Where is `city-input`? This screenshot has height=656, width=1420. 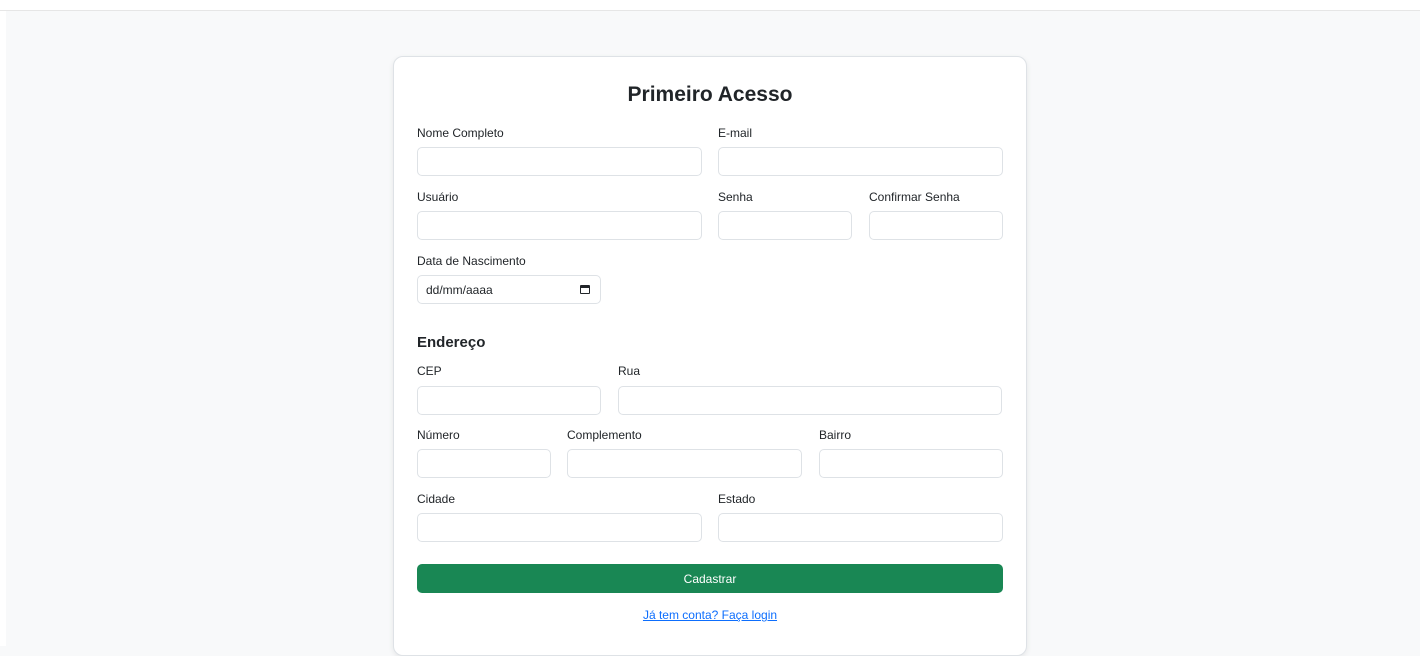 city-input is located at coordinates (559, 527).